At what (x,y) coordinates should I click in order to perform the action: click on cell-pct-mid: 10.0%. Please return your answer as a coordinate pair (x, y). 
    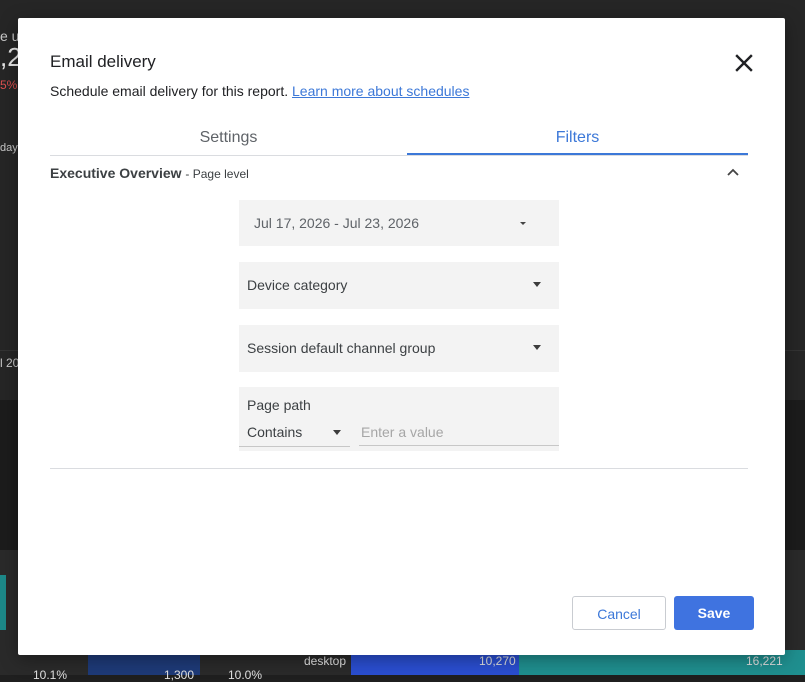
    Looking at the image, I should click on (245, 675).